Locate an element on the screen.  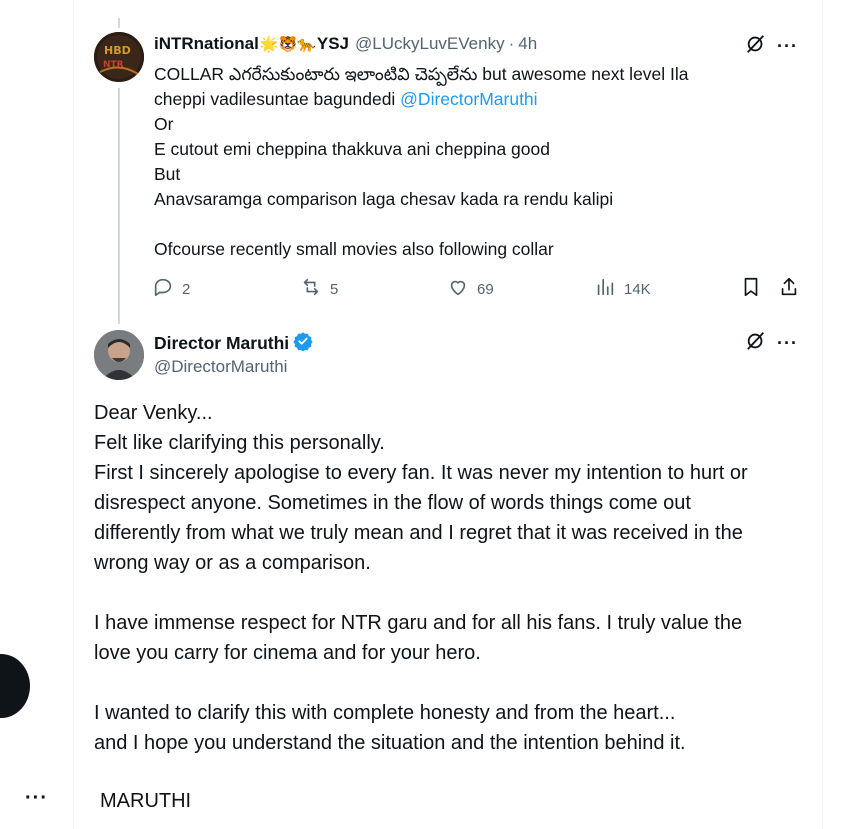
reply-line: But is located at coordinates (167, 174).